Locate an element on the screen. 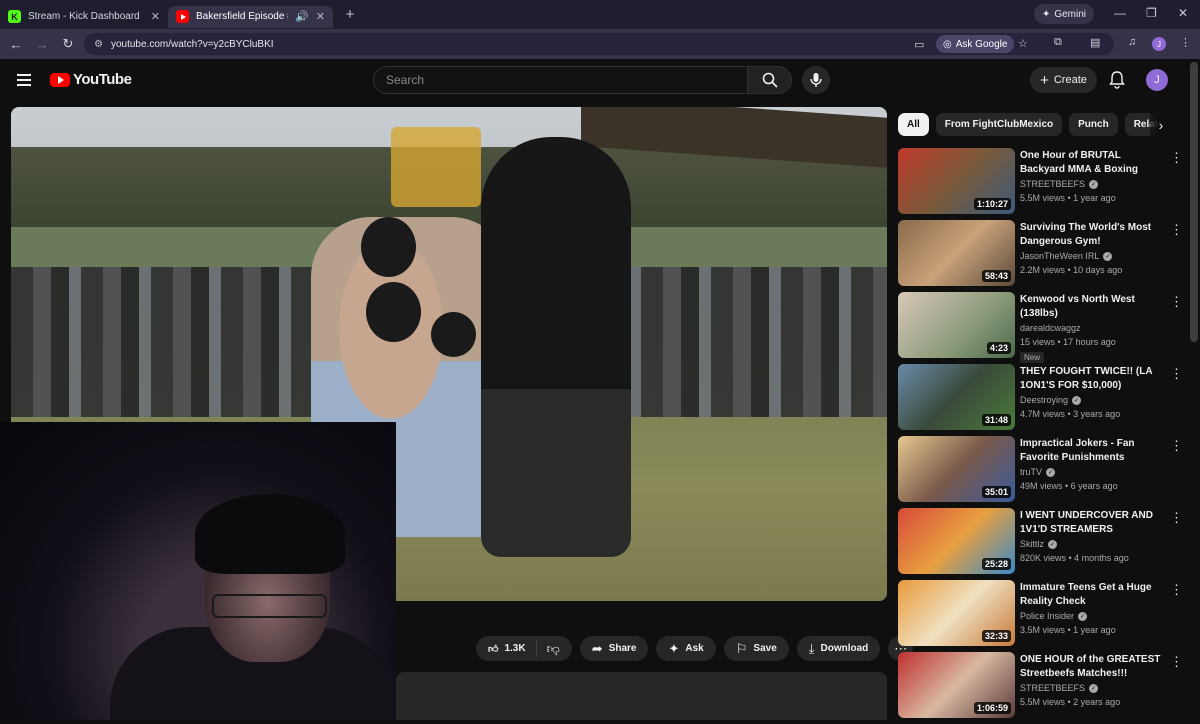  dislike-button: 👎︎ is located at coordinates (554, 649).